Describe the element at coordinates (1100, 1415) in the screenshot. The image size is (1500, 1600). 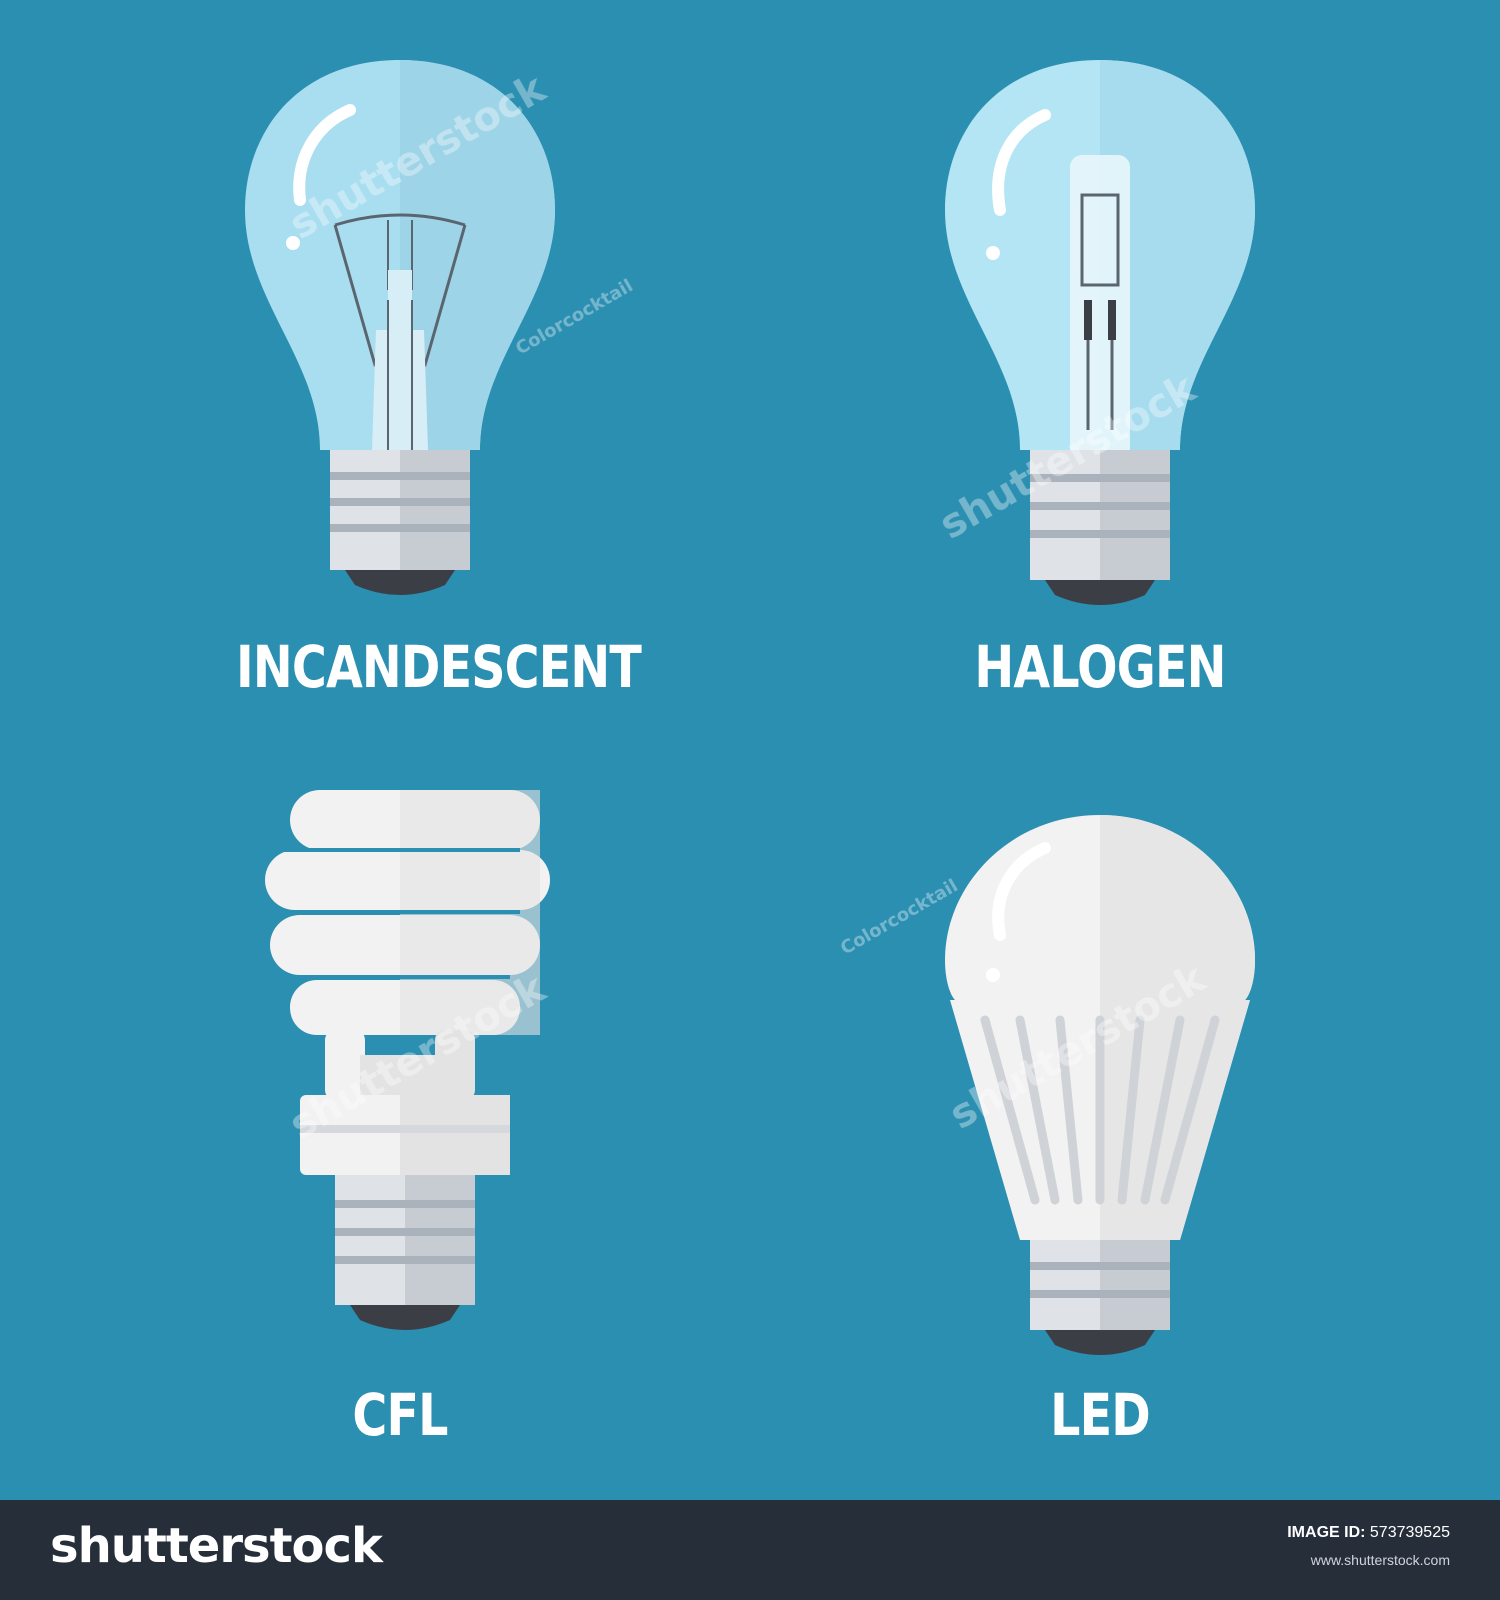
I see `led-label: LED` at that location.